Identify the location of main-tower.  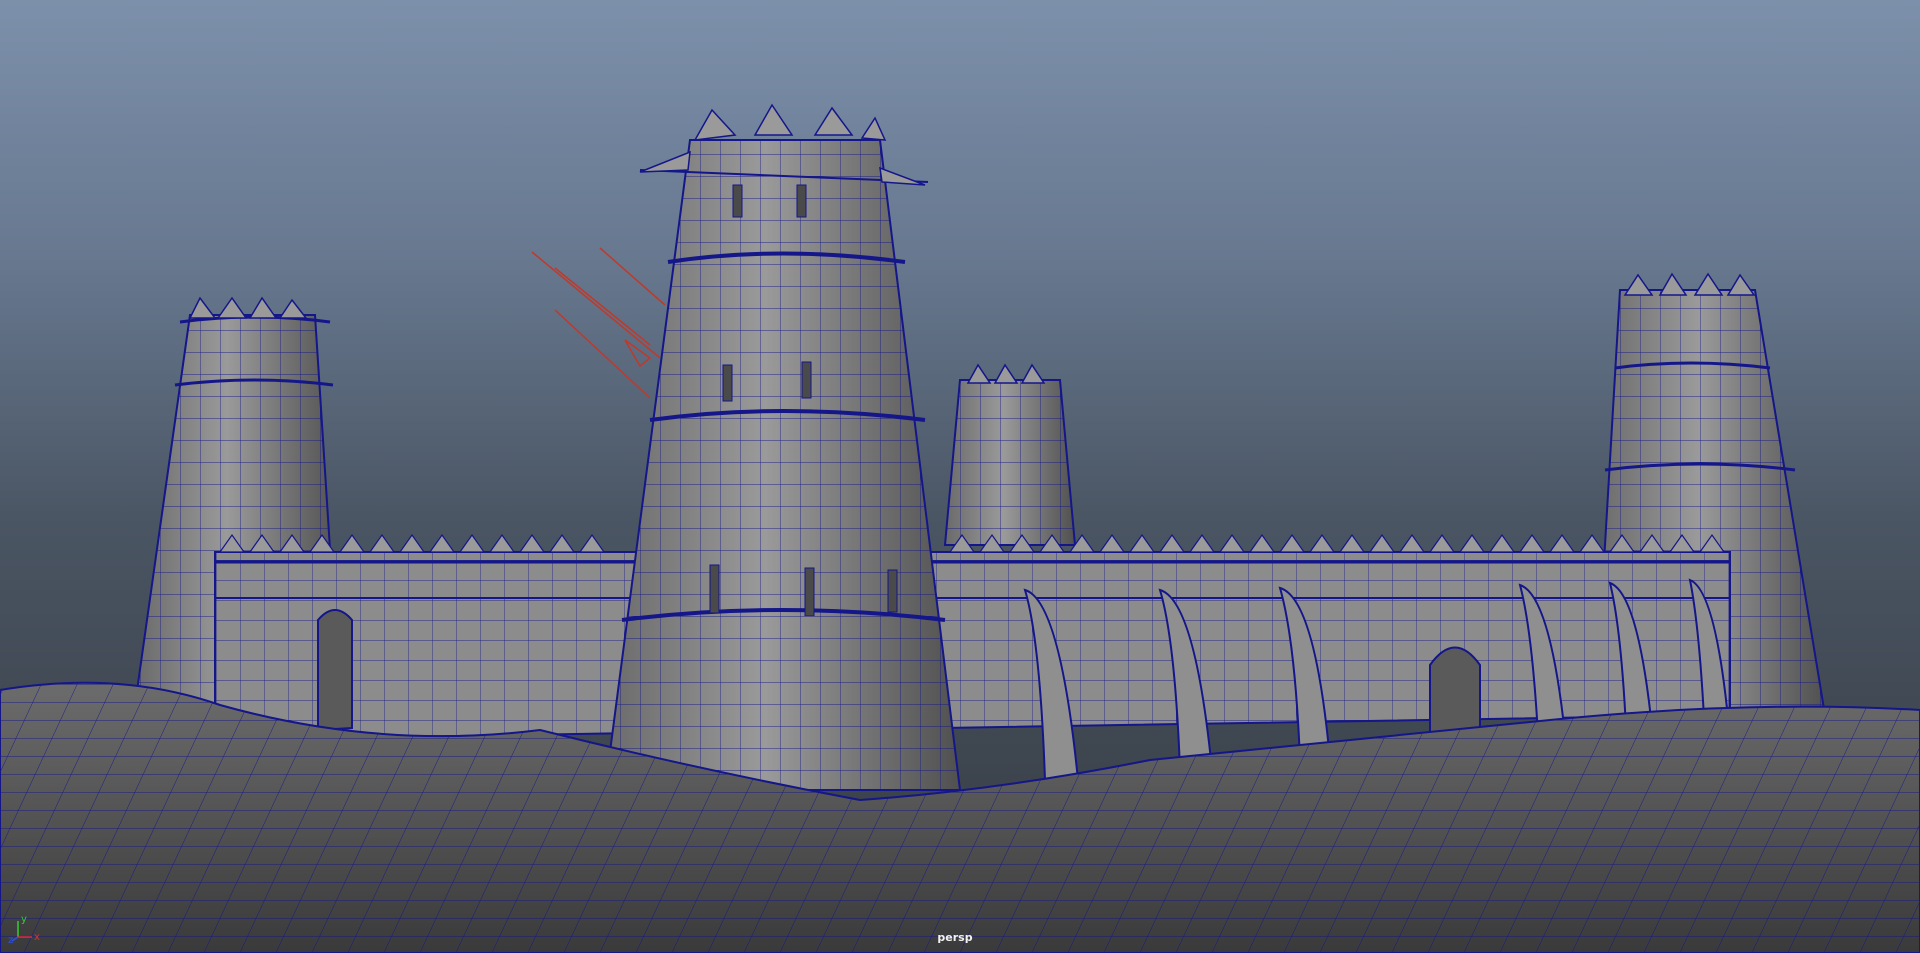
(782, 447).